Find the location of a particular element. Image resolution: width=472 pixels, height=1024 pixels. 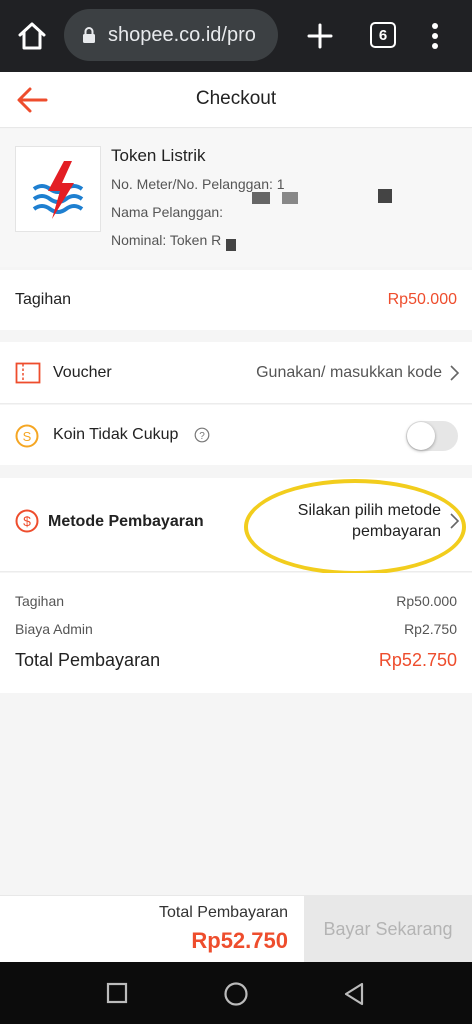

bill-row: Tagihan Rp50.000 is located at coordinates (236, 300).